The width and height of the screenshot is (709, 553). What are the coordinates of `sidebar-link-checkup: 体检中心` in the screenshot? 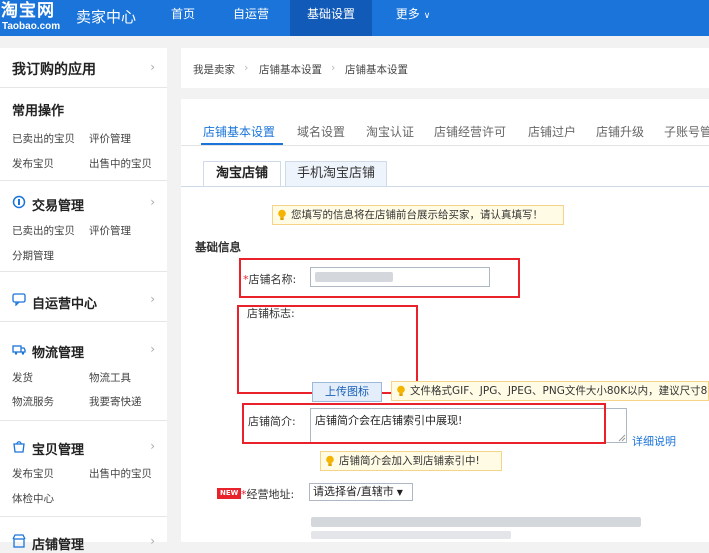 It's located at (33, 498).